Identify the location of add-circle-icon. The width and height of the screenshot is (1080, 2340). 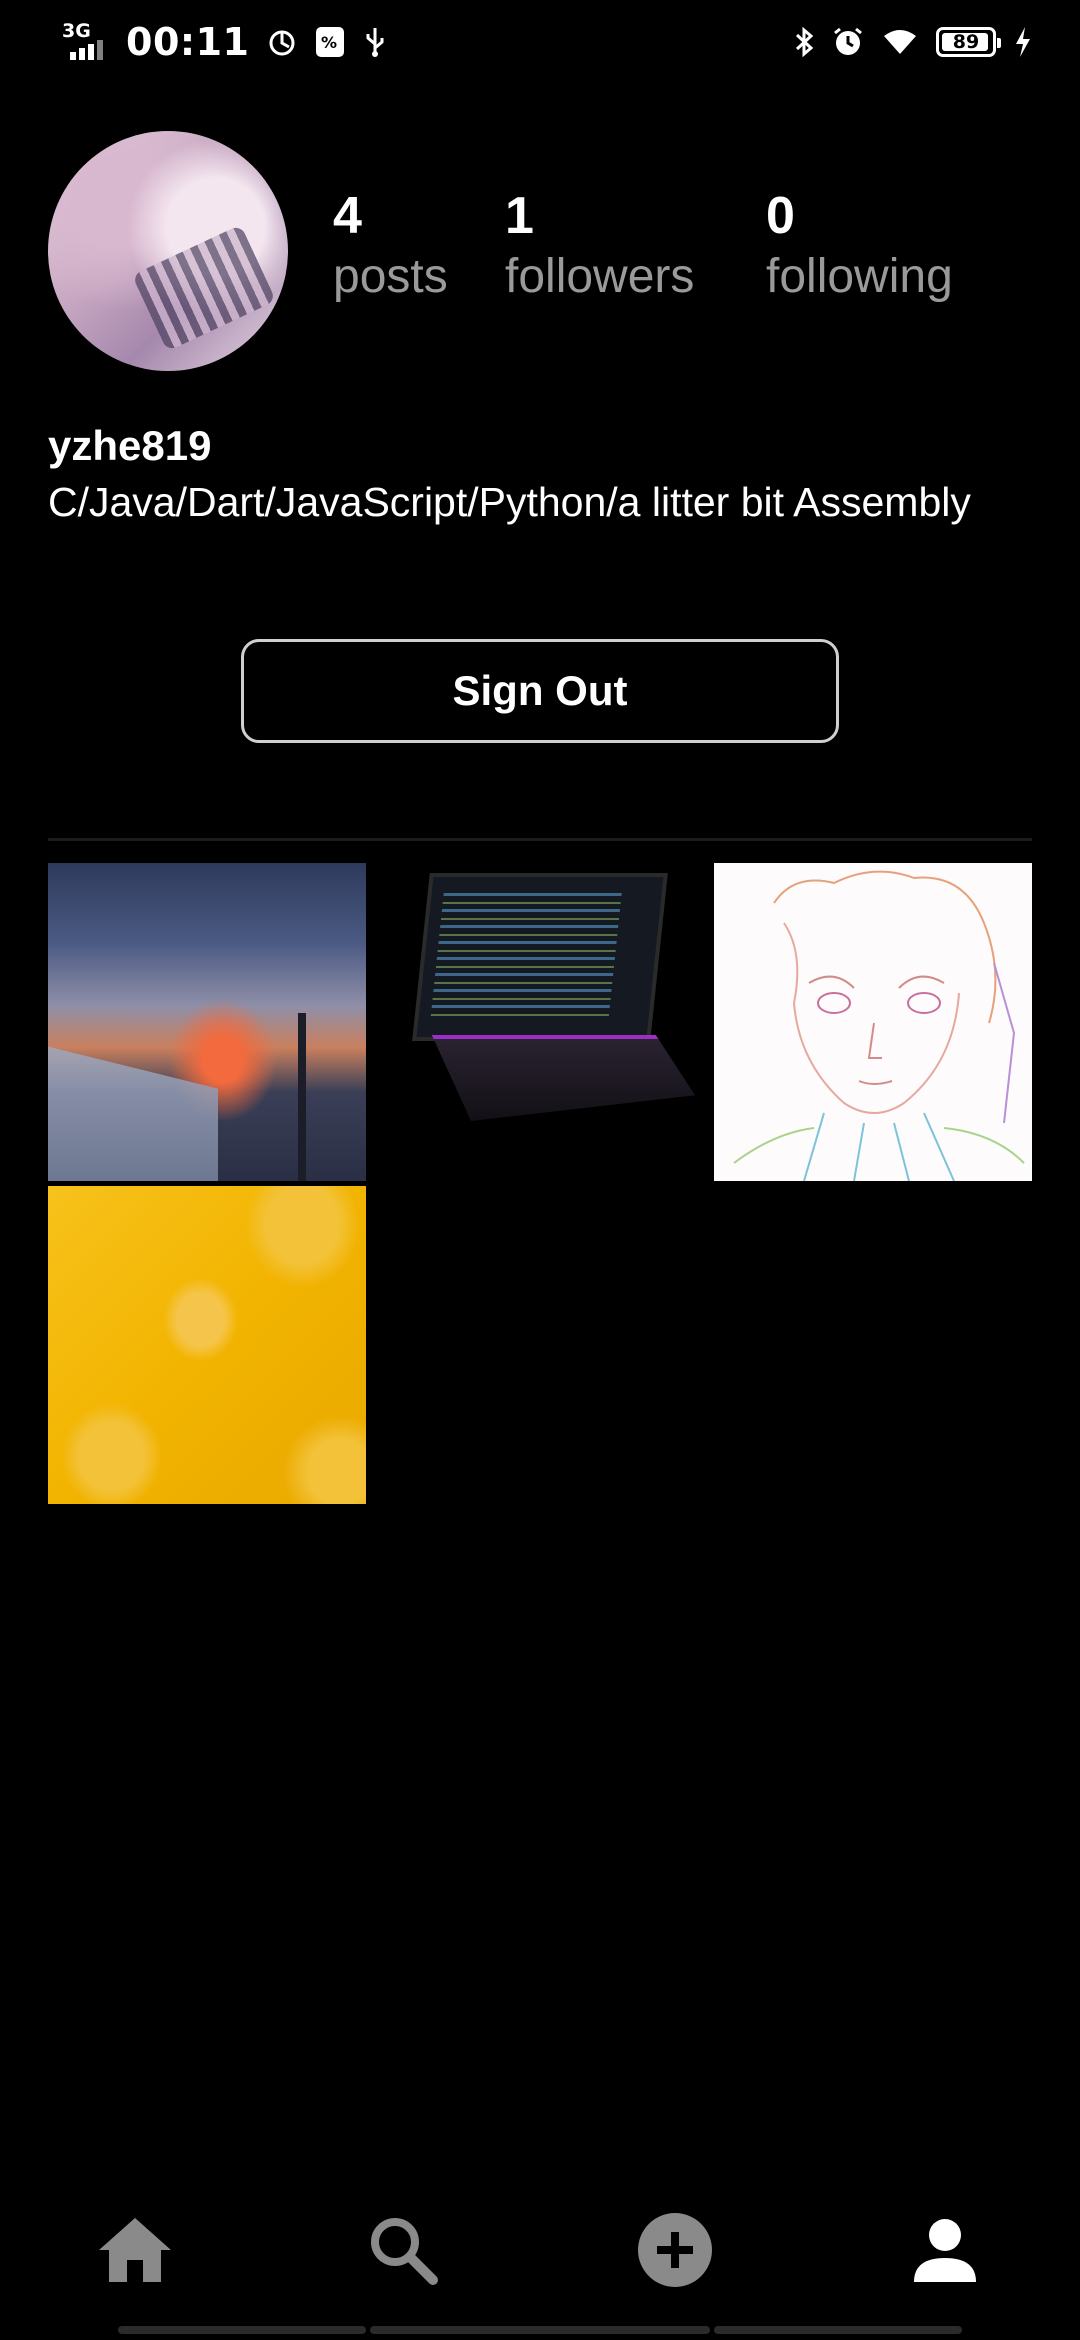
(675, 2250).